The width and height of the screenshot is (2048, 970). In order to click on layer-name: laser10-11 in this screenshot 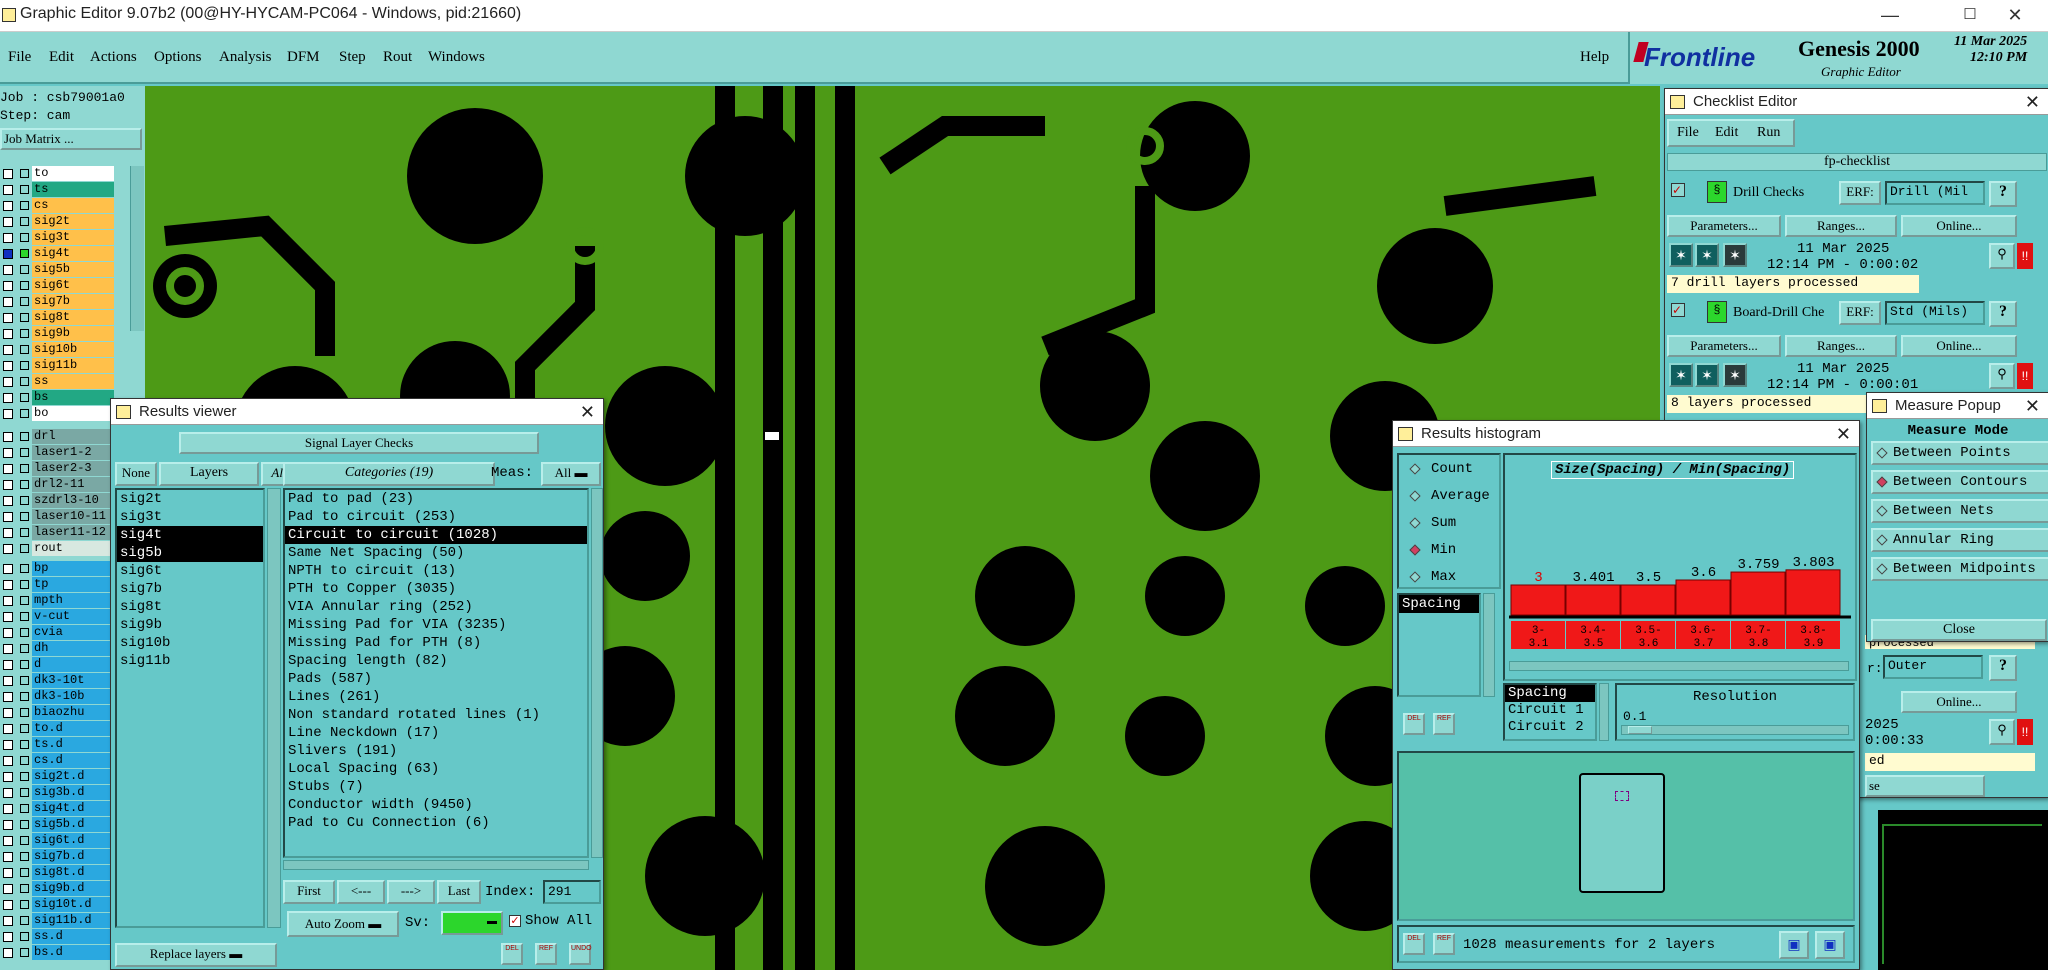, I will do `click(73, 516)`.